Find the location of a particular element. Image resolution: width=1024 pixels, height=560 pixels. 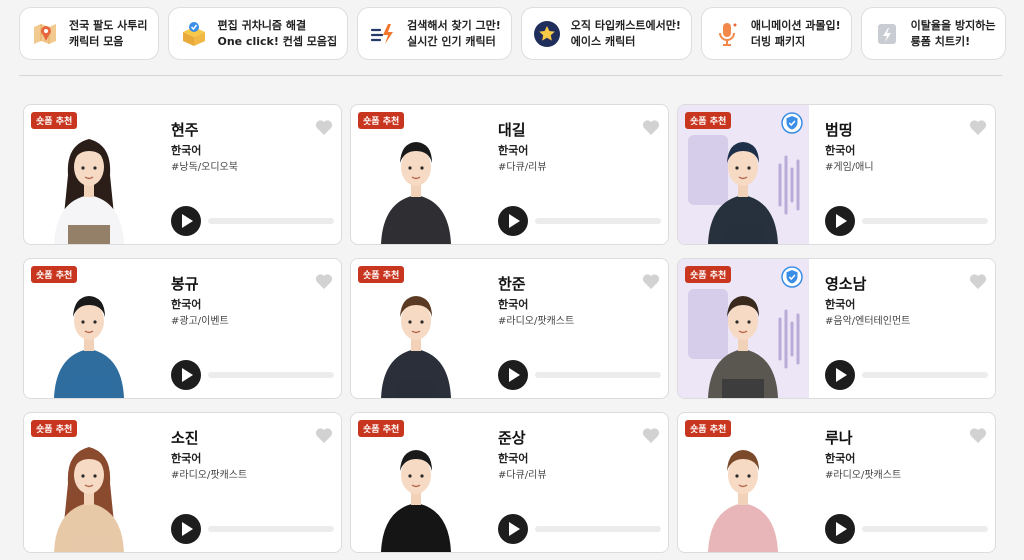

character-name: 루나 is located at coordinates (839, 438).